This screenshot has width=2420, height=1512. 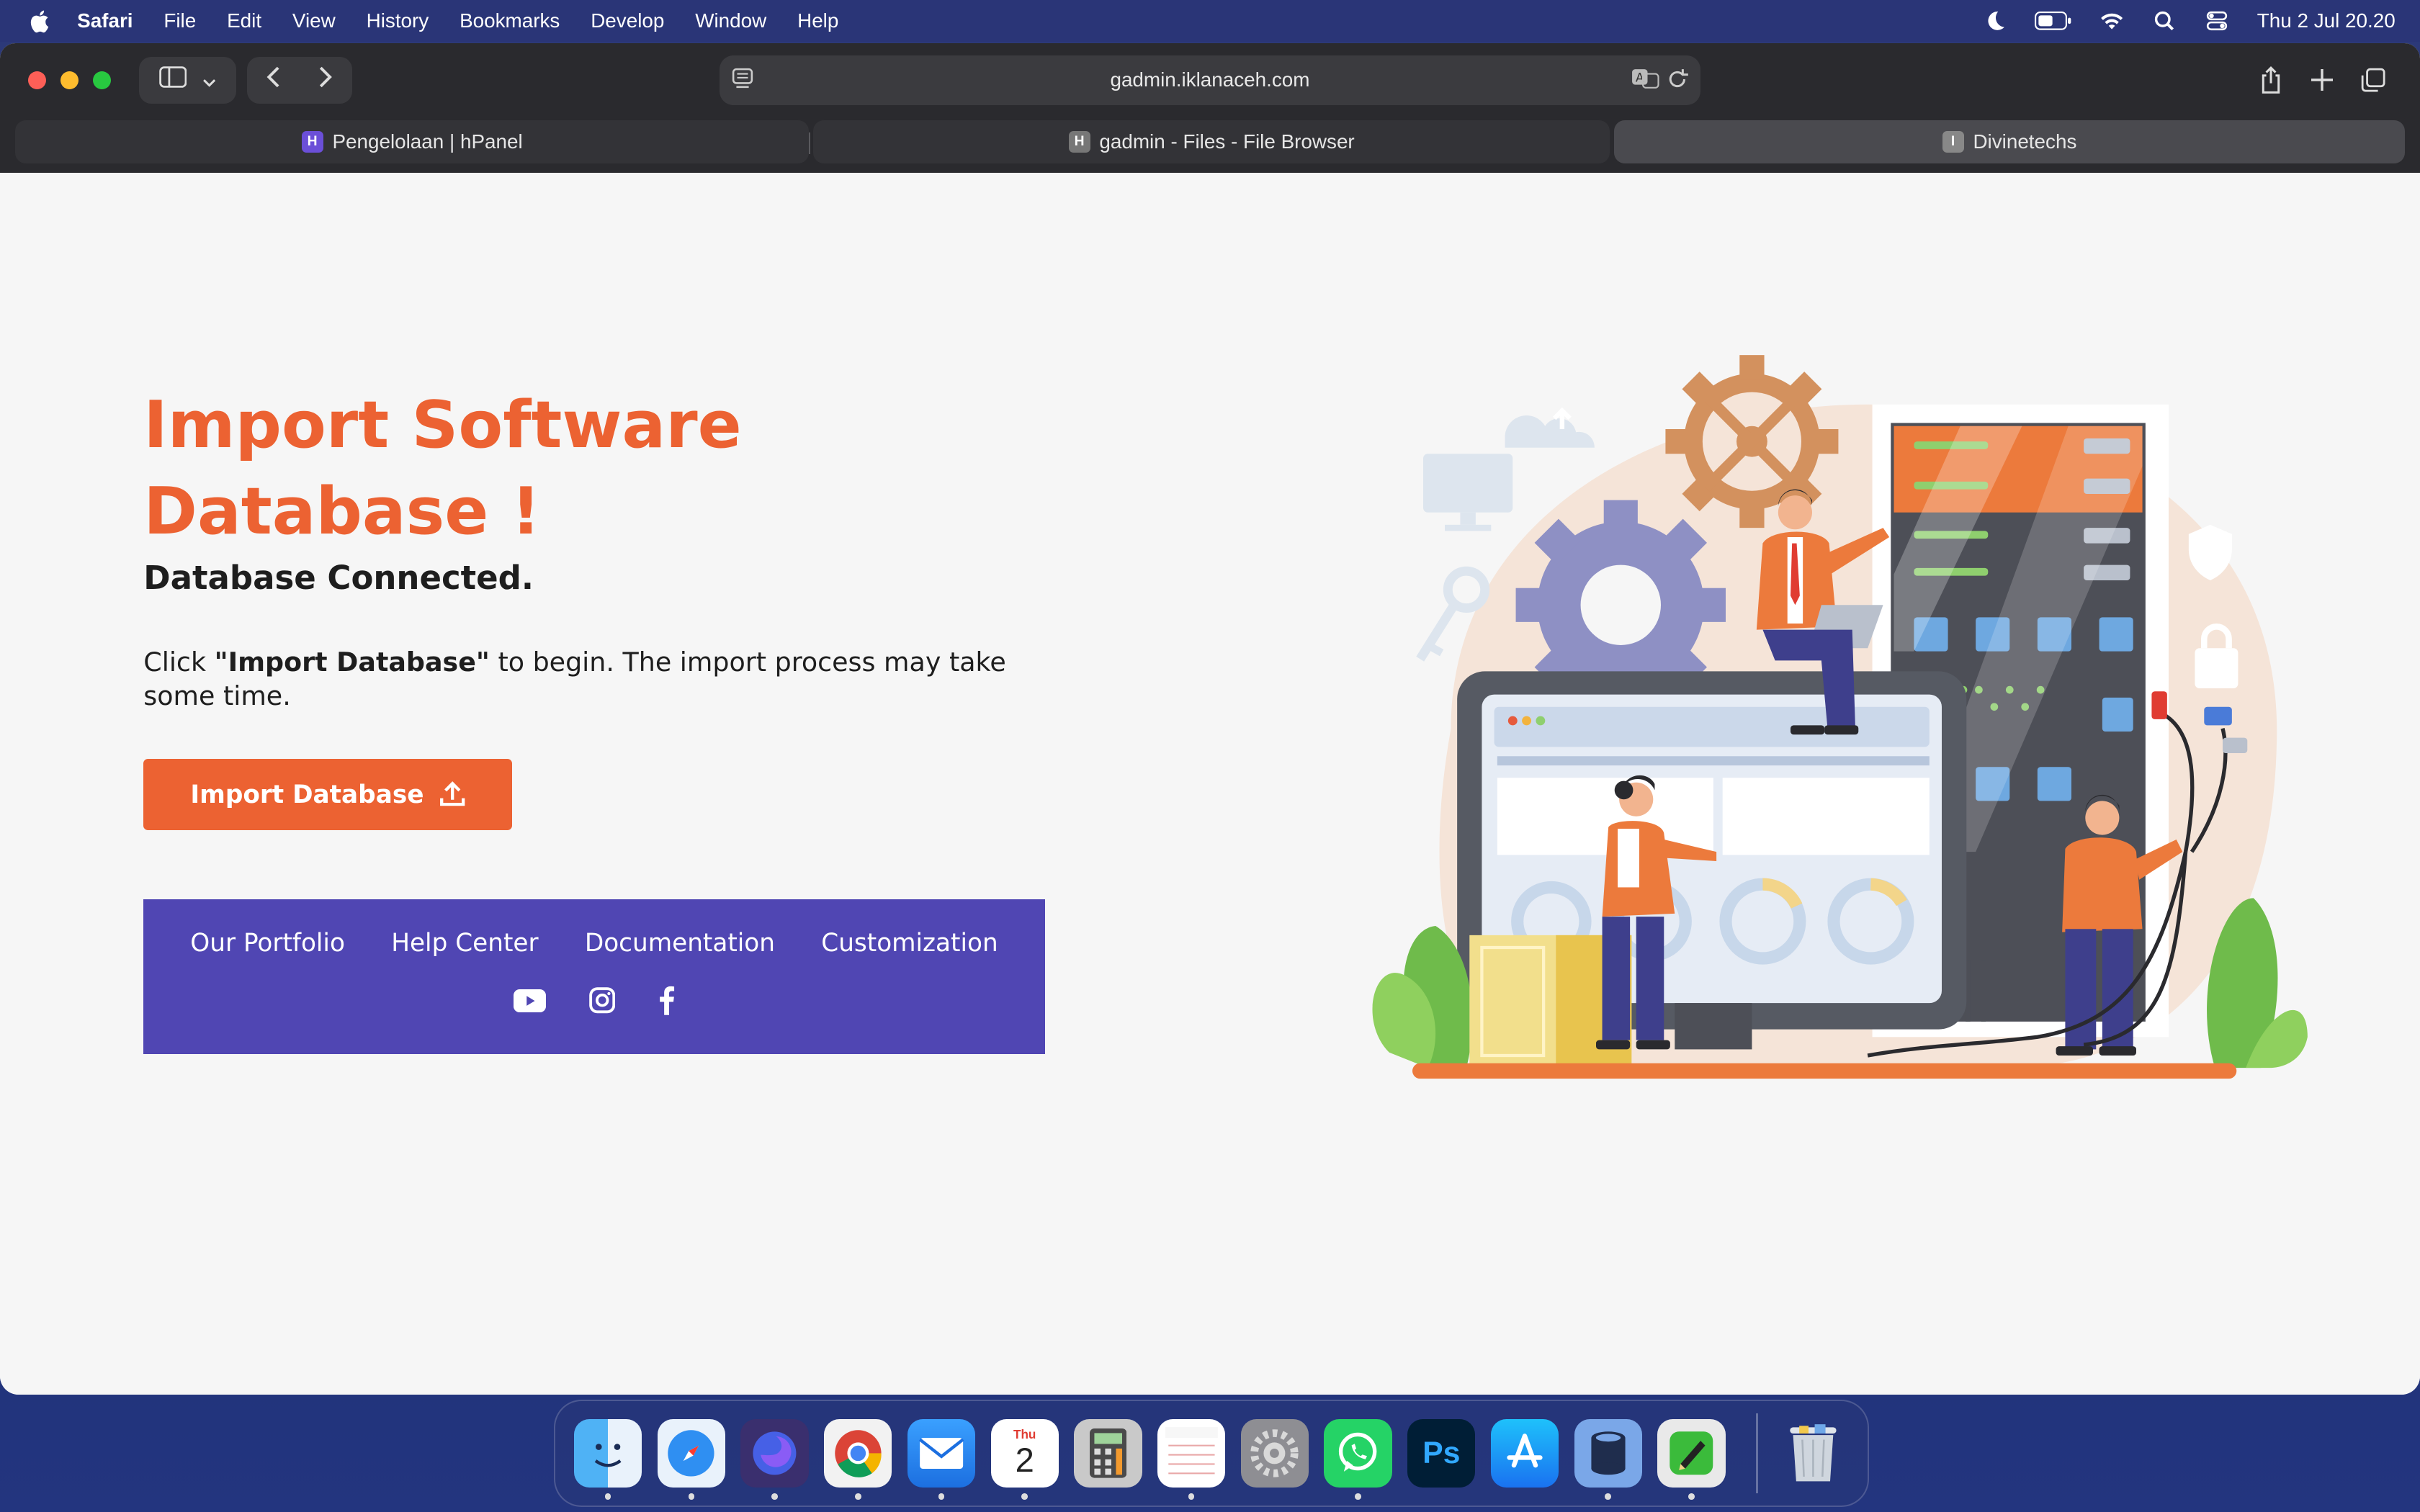 I want to click on tab-file-browser: H gadmin - Files - File Browser, so click(x=1211, y=142).